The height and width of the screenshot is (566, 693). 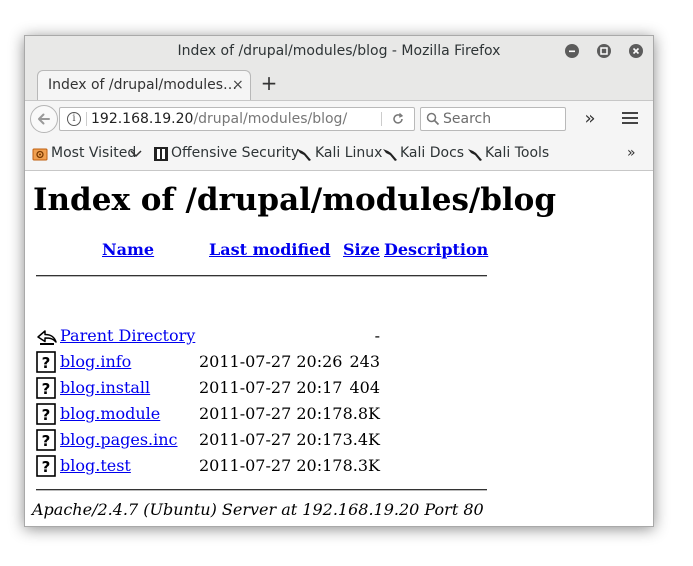 I want to click on table-row: ? blog.pages.inc 2011-07-27 20:17 3.4K, so click(x=275, y=440).